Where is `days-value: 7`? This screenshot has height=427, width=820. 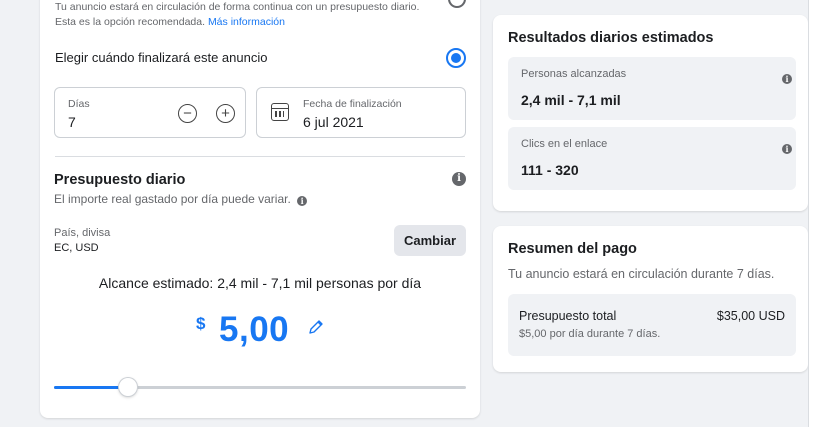 days-value: 7 is located at coordinates (72, 122).